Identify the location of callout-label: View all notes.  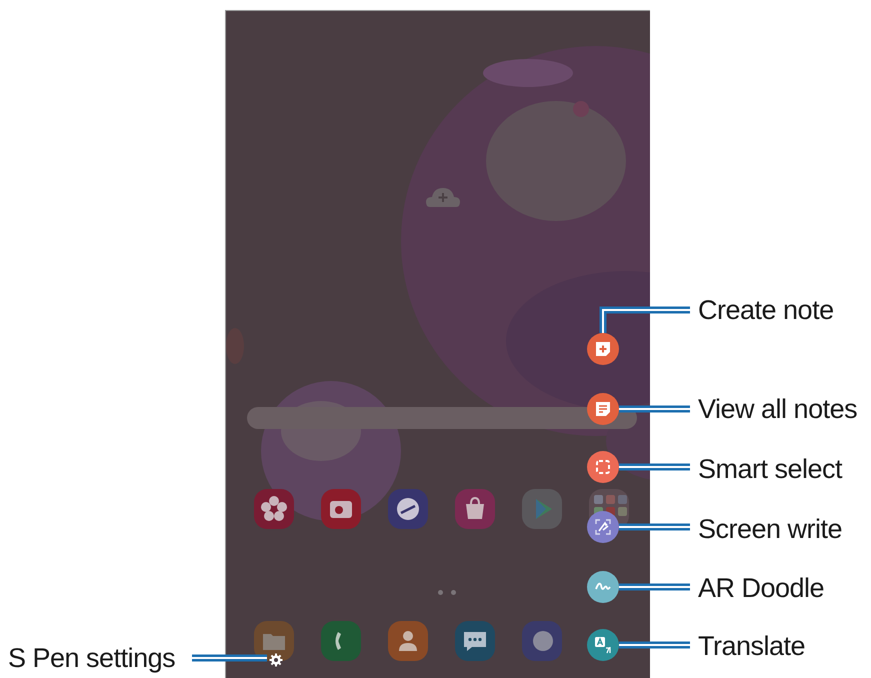
(778, 409).